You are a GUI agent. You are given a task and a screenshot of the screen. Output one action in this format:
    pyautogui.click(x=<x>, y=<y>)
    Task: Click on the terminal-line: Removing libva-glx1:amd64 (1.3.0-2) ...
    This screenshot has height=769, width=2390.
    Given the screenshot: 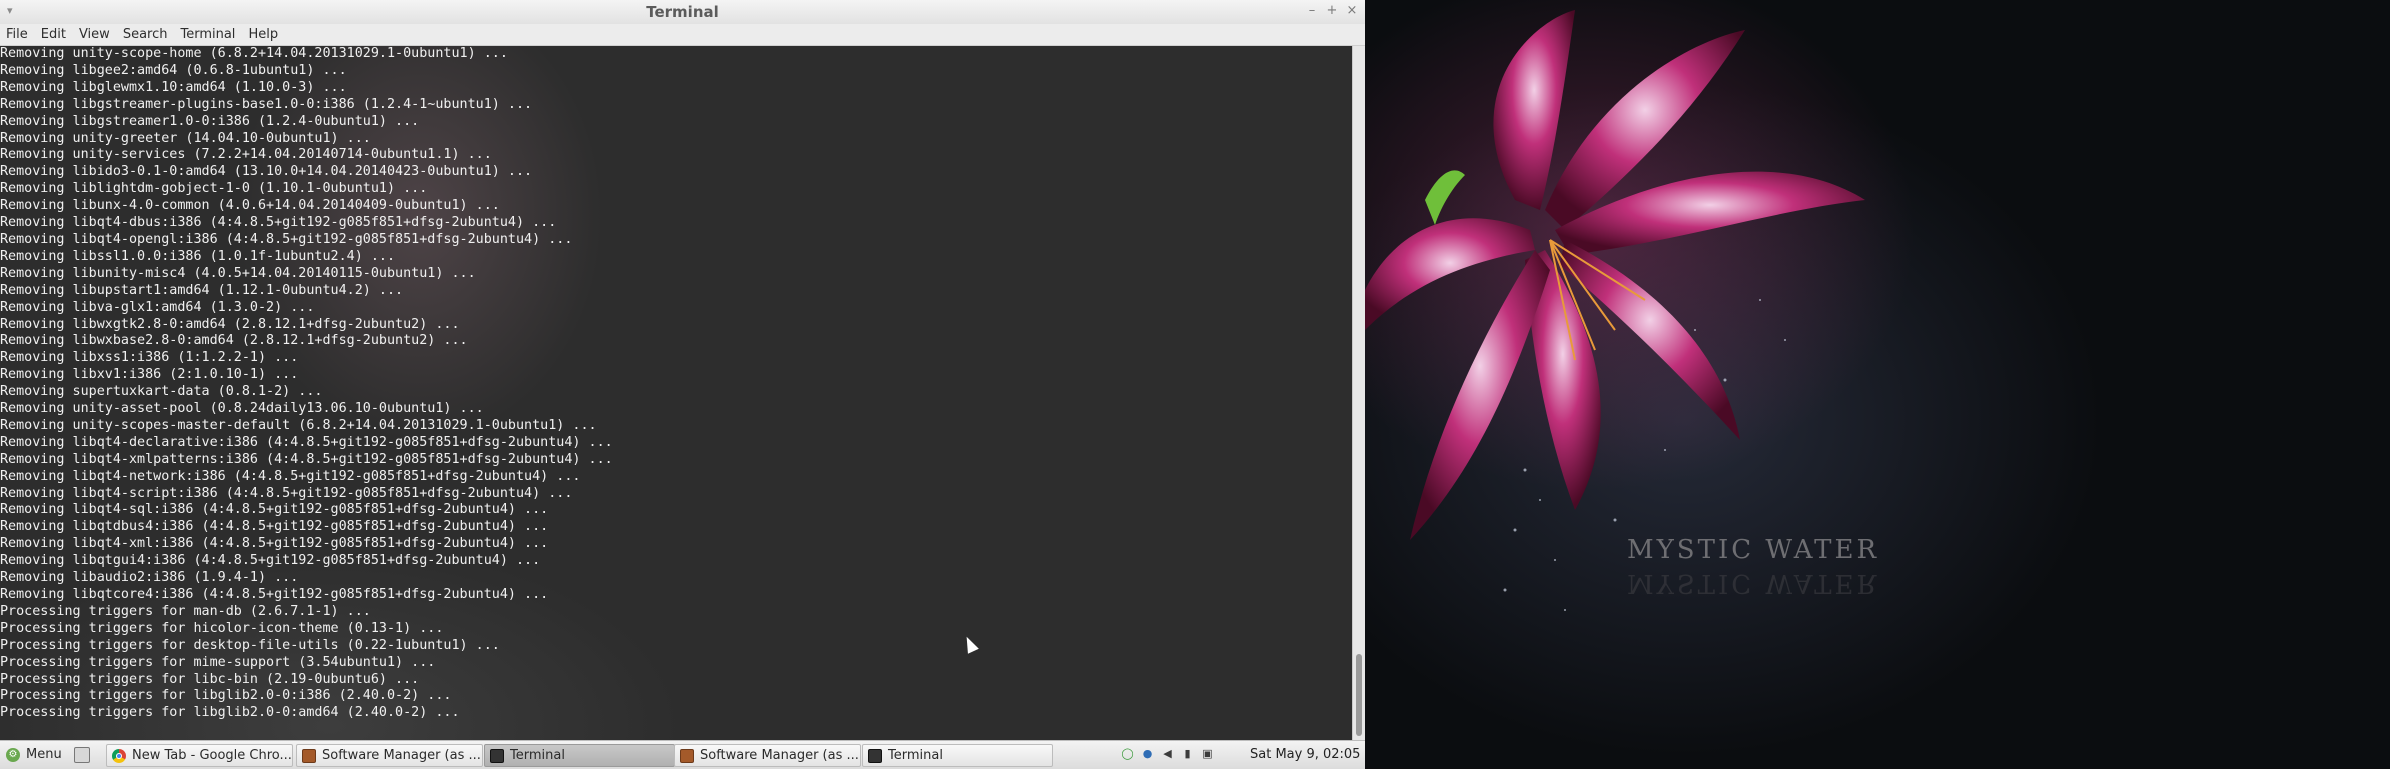 What is the action you would take?
    pyautogui.click(x=157, y=307)
    